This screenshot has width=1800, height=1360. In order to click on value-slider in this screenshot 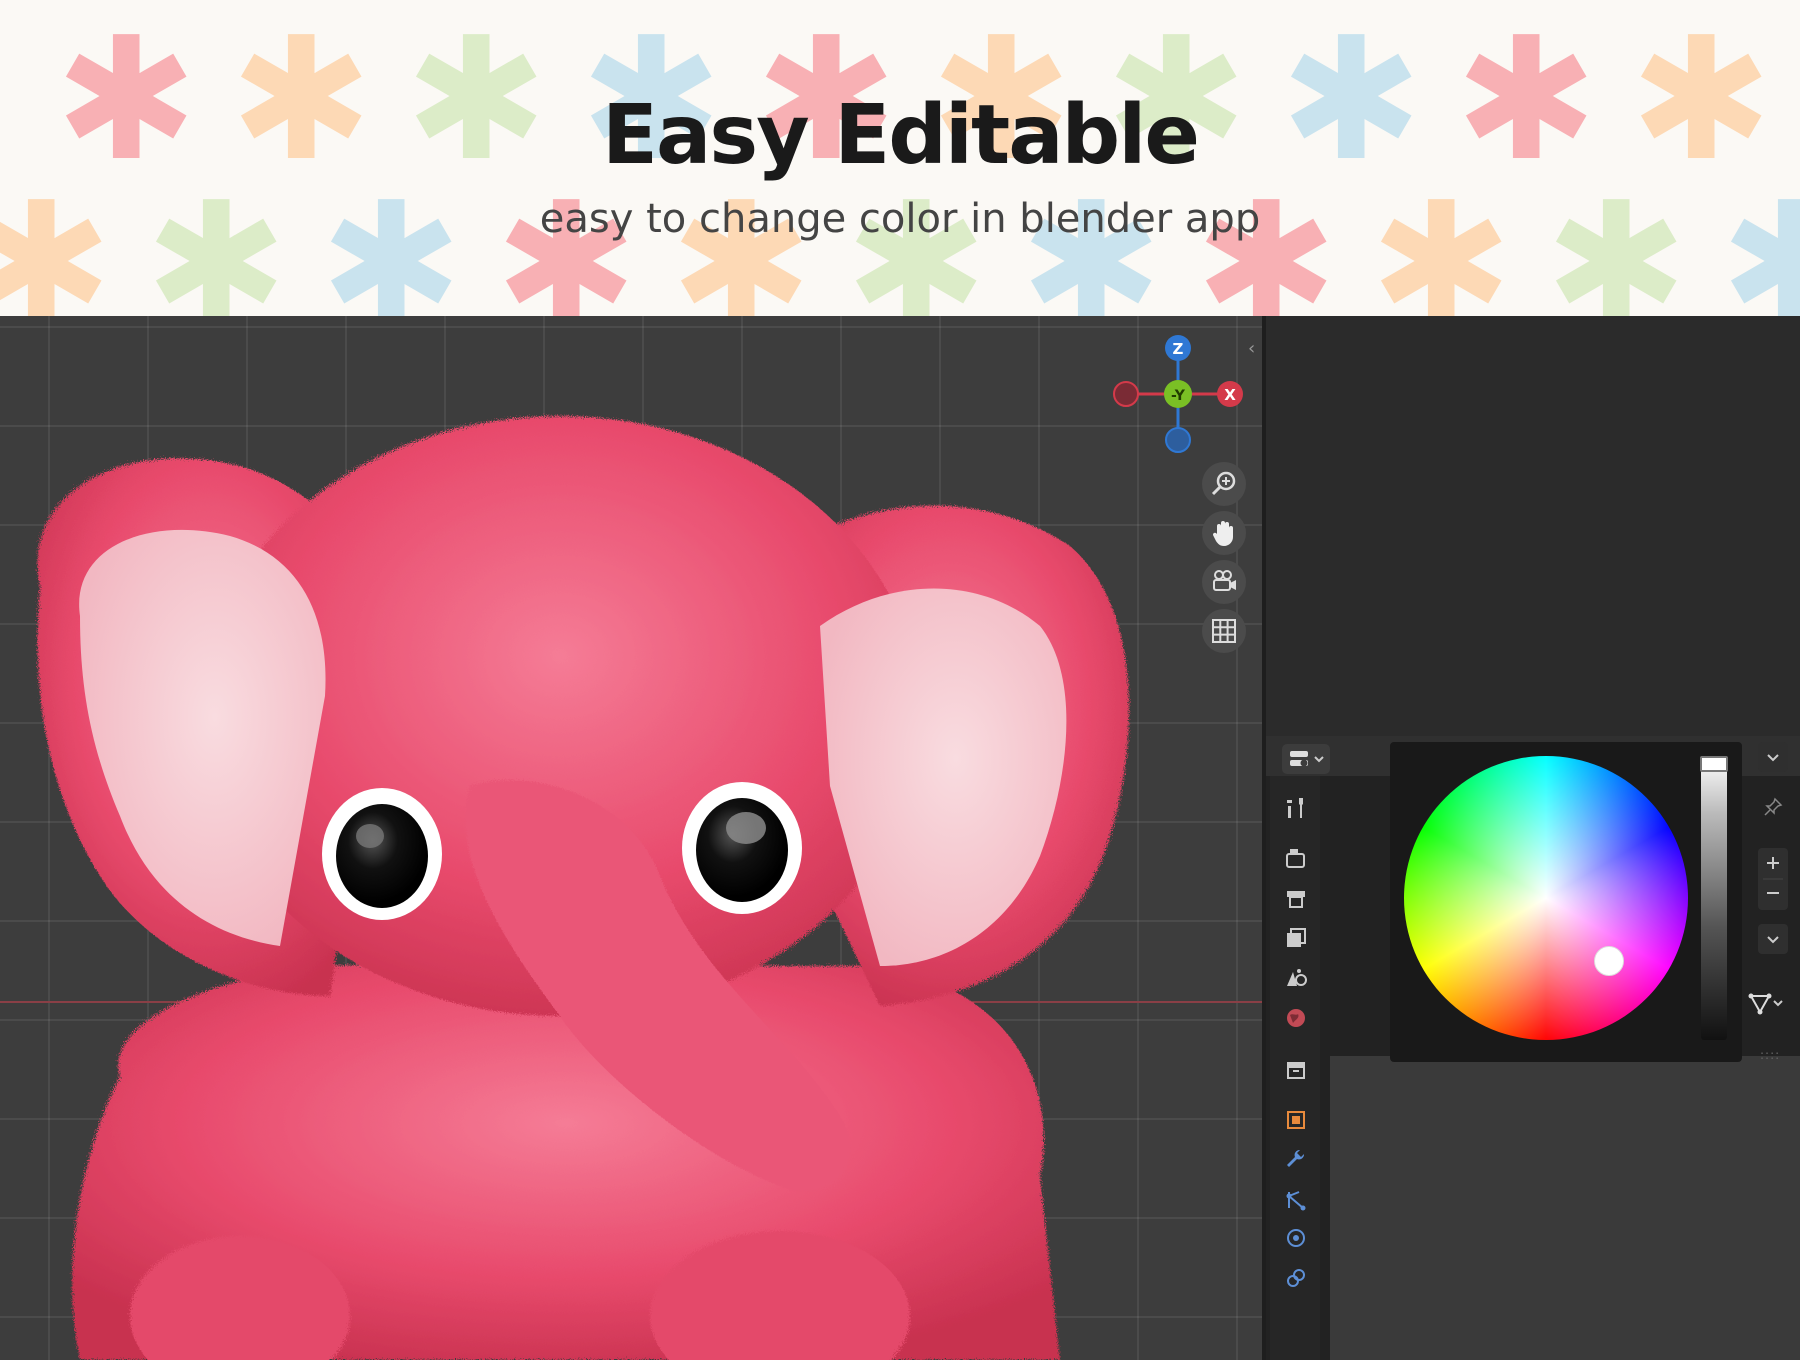, I will do `click(1714, 898)`.